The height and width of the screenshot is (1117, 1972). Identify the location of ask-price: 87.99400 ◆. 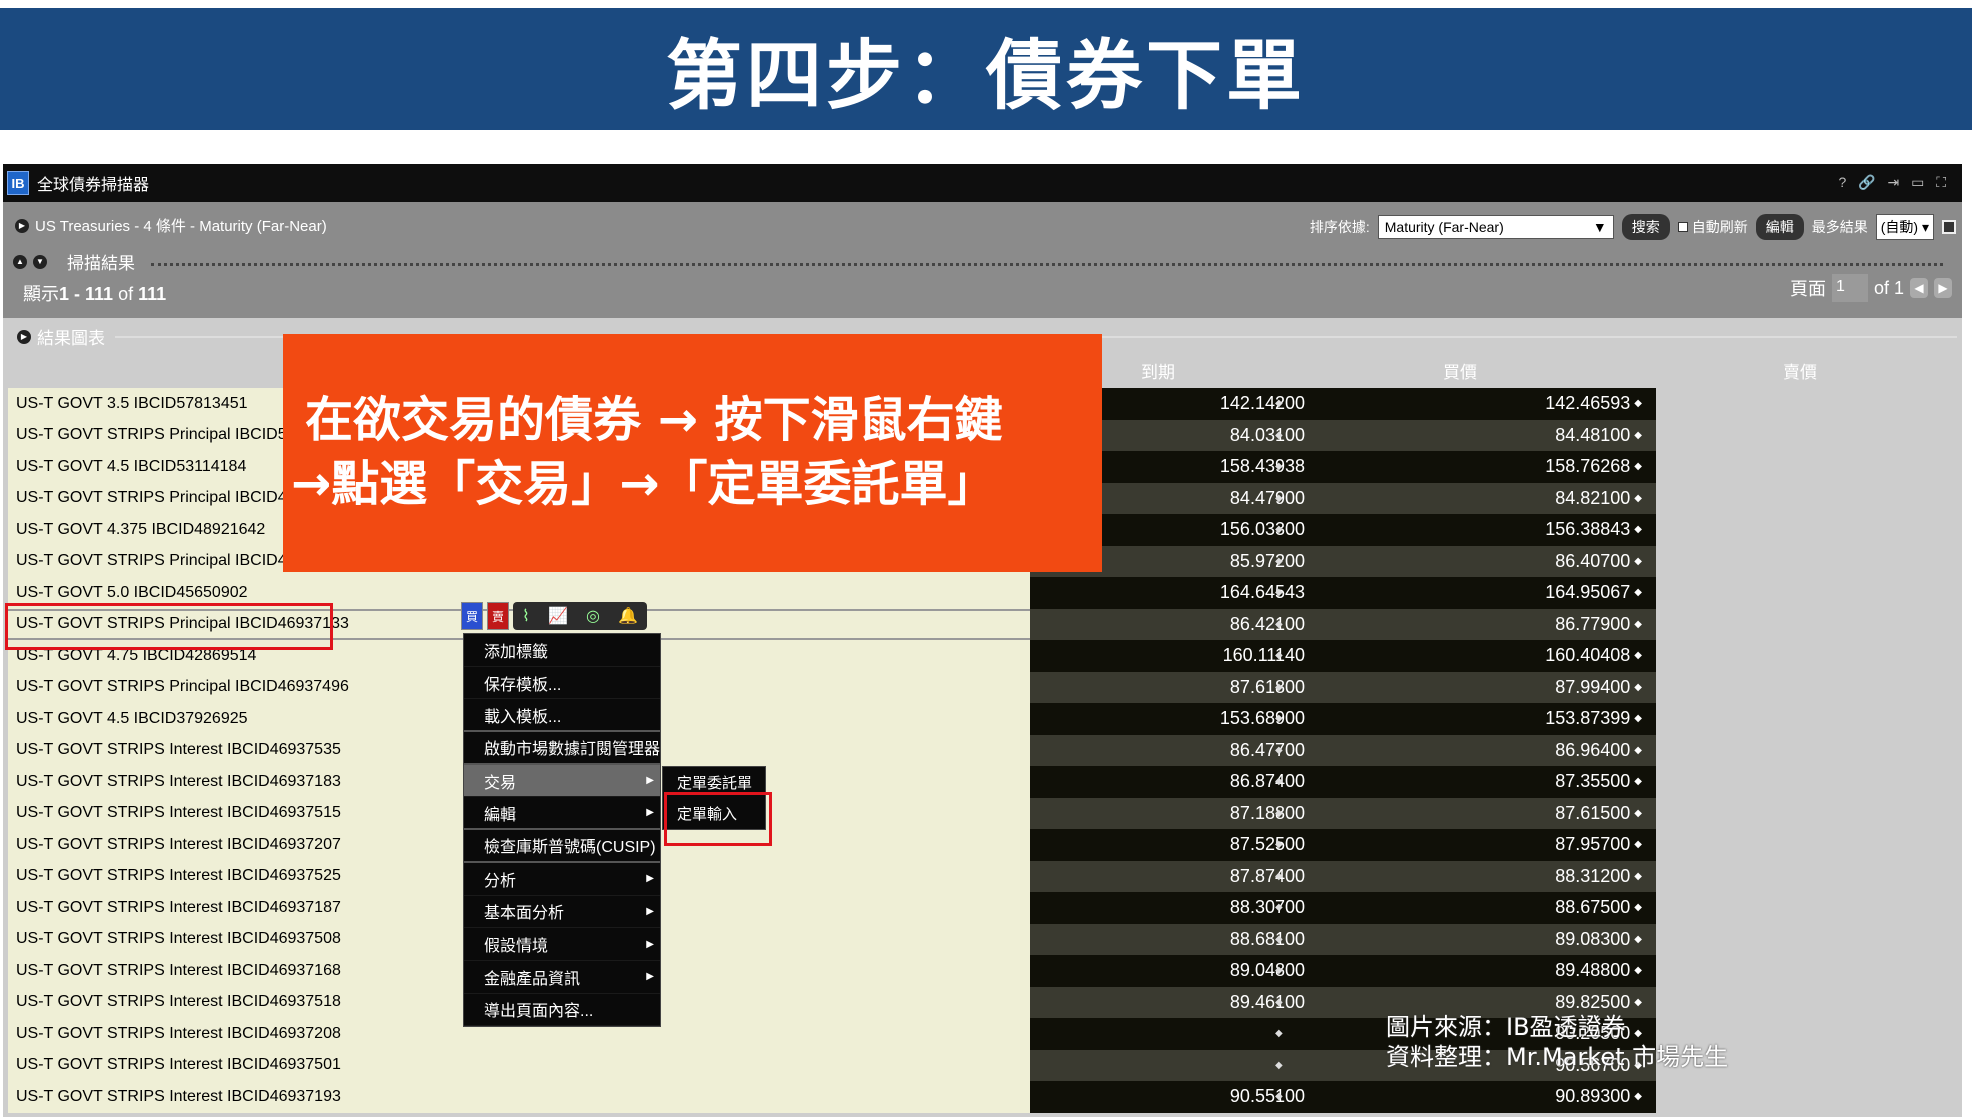
(1490, 687).